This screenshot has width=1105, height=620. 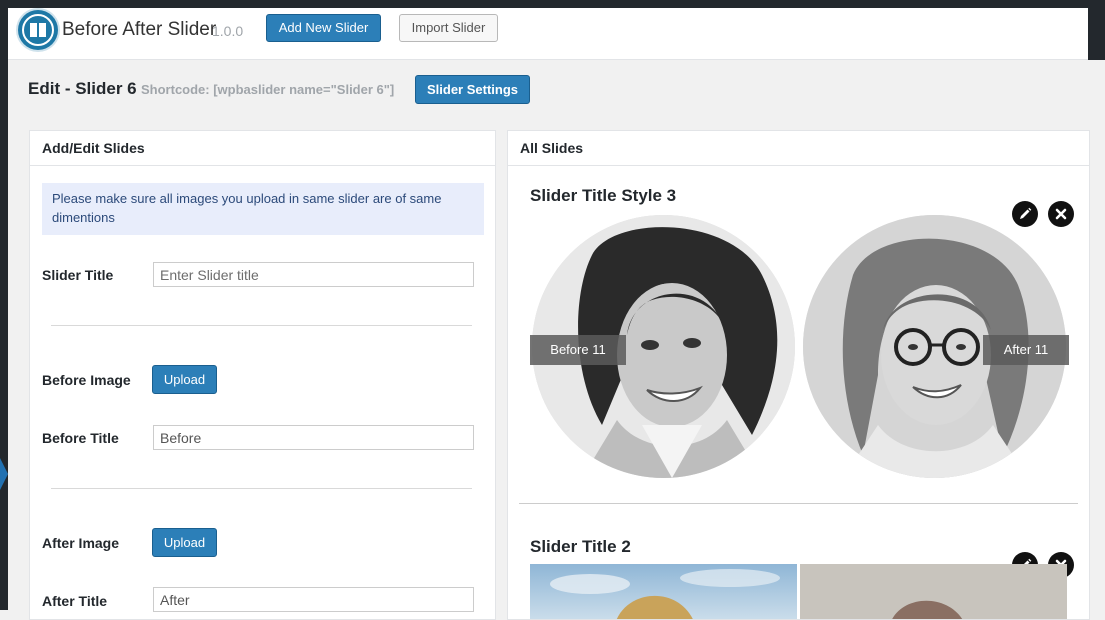 I want to click on admin-bar, so click(x=552, y=4).